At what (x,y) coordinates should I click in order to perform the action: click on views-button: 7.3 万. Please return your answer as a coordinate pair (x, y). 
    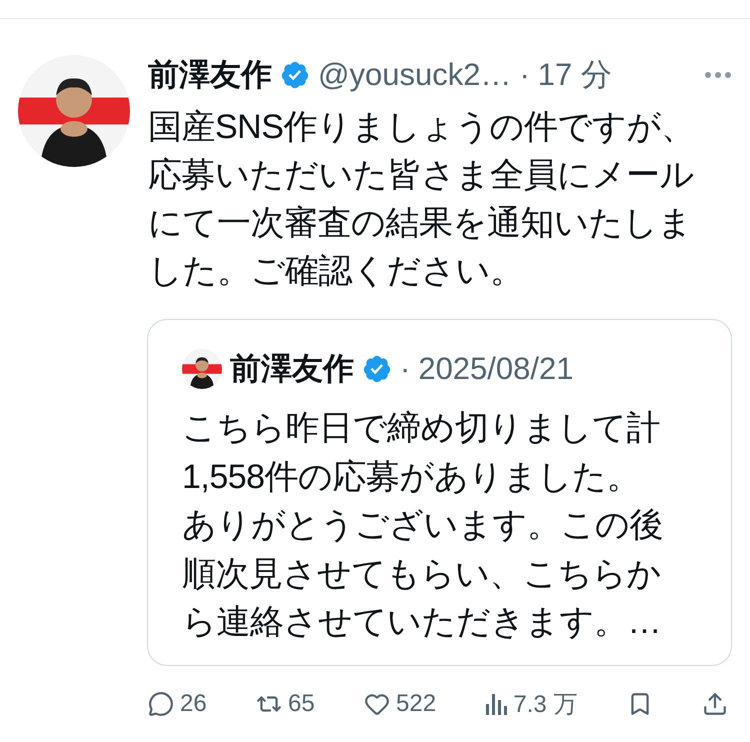
    Looking at the image, I should click on (531, 704).